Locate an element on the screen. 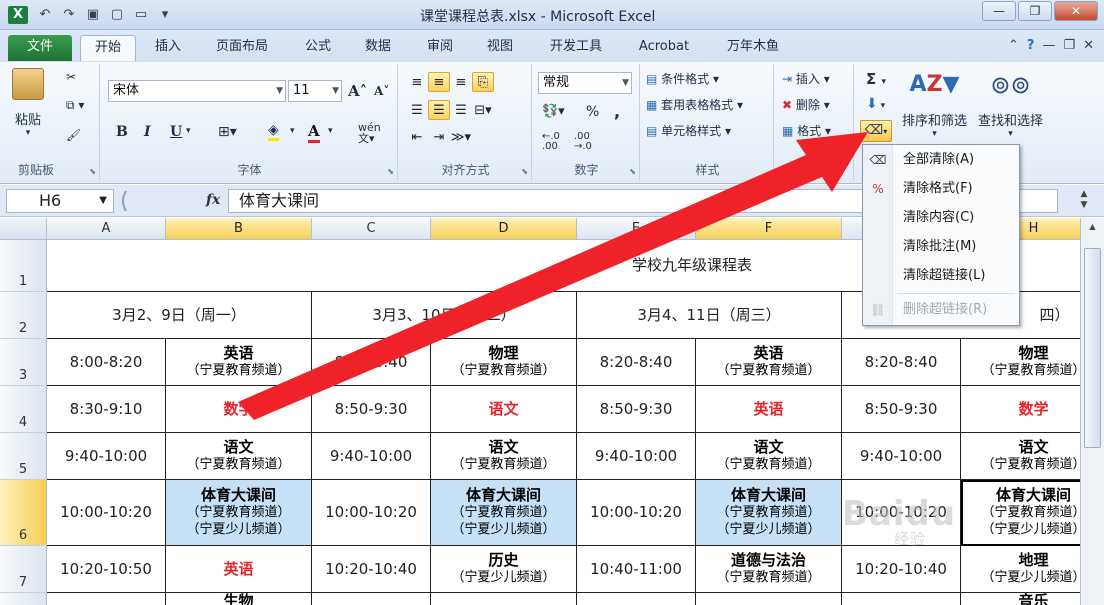 This screenshot has width=1104, height=605. doc-minimize-icon: — is located at coordinates (1048, 45).